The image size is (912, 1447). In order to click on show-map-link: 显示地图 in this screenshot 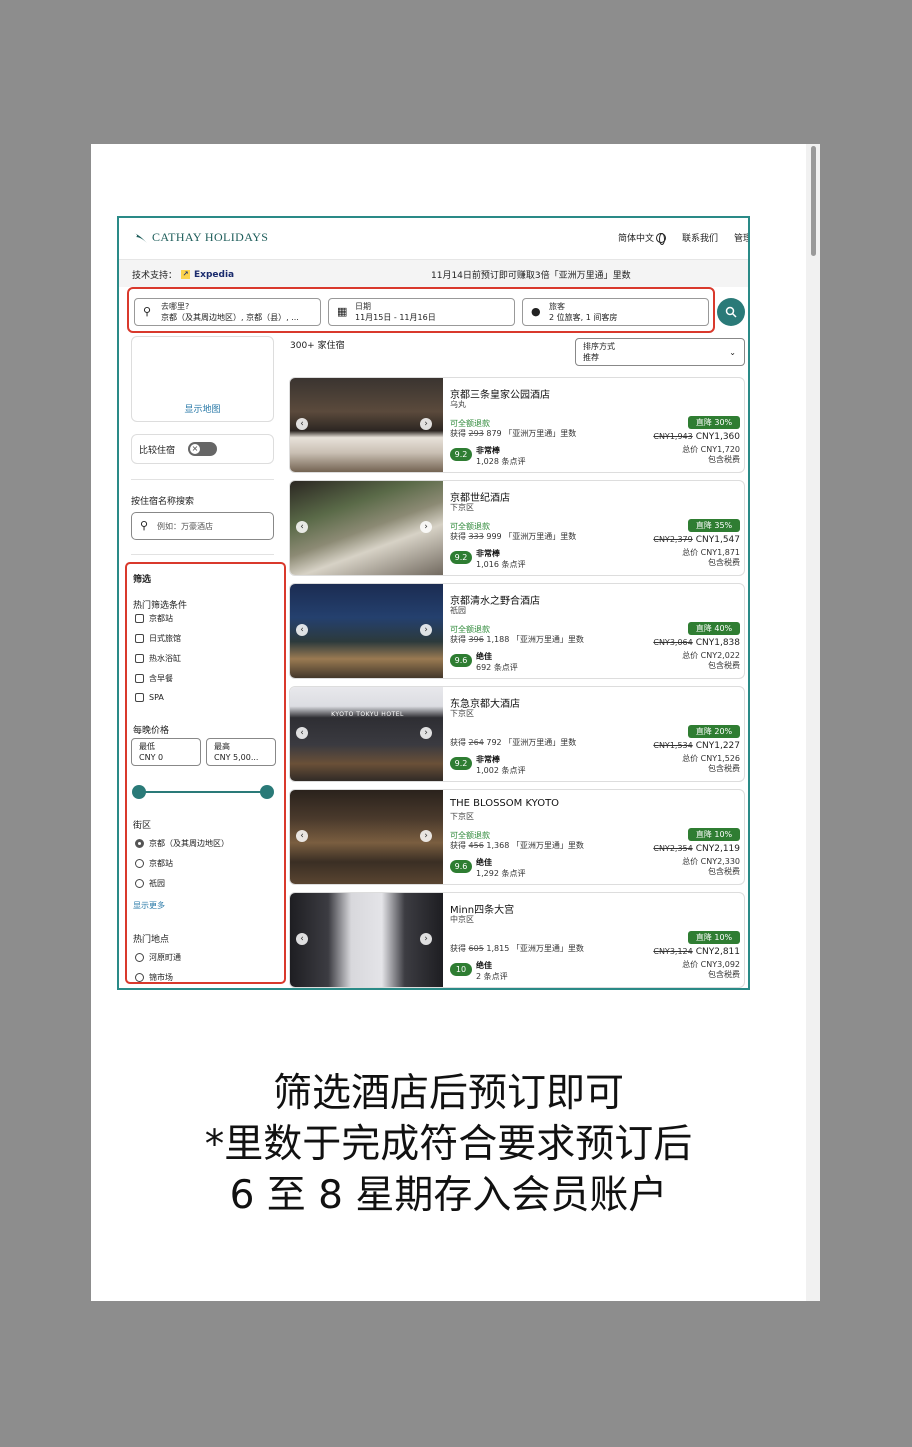, I will do `click(202, 408)`.